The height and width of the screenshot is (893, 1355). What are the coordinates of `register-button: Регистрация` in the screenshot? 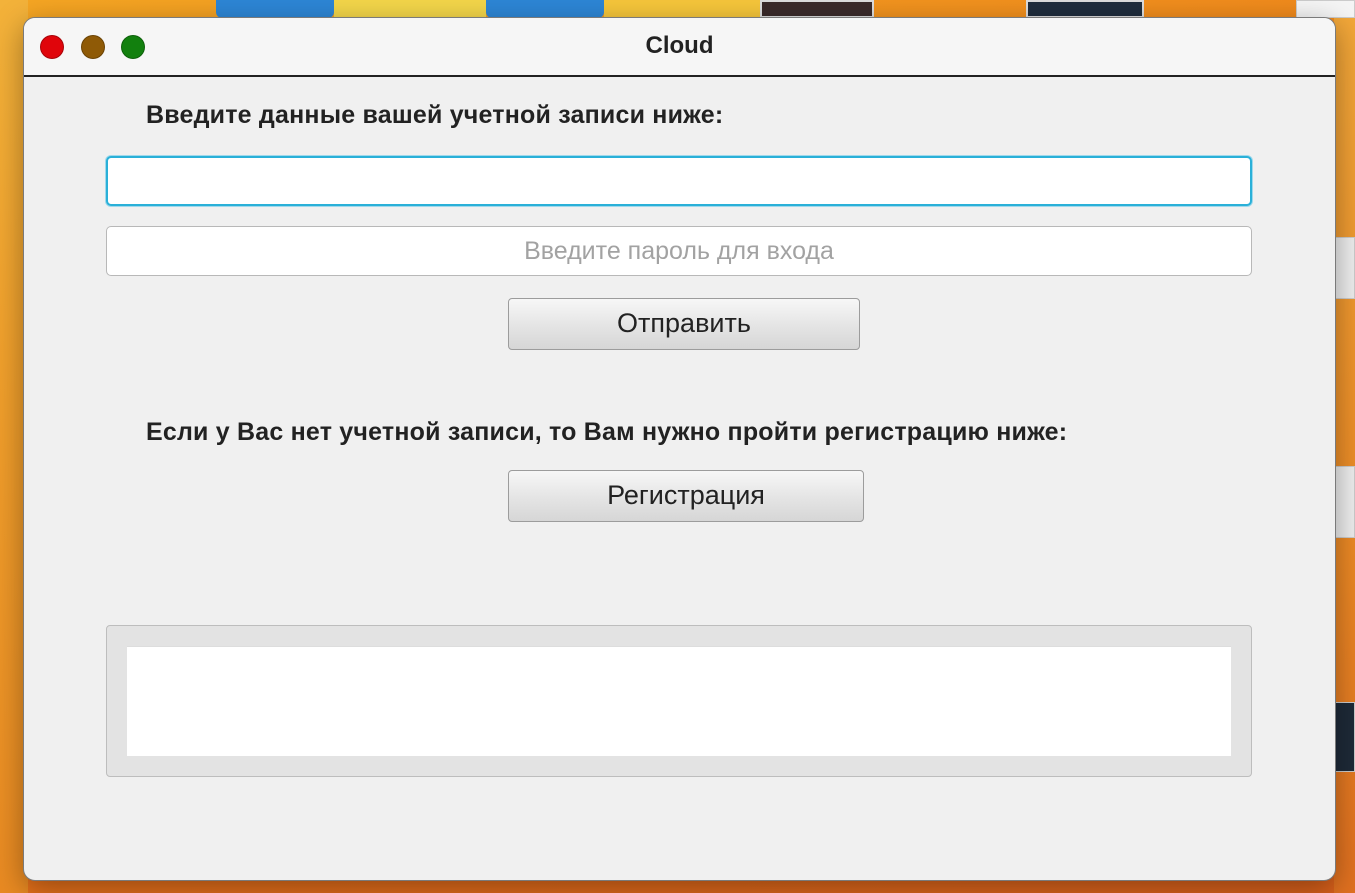 It's located at (686, 496).